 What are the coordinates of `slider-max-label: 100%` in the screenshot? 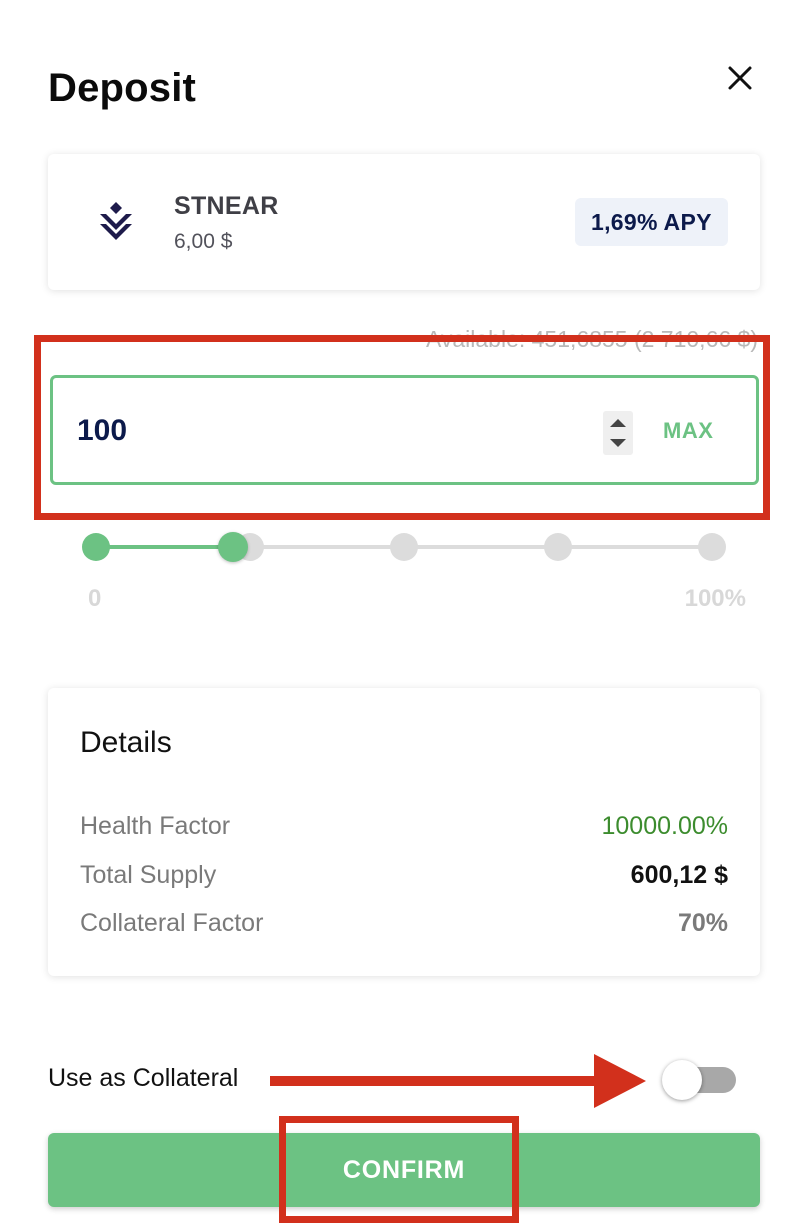 It's located at (715, 598).